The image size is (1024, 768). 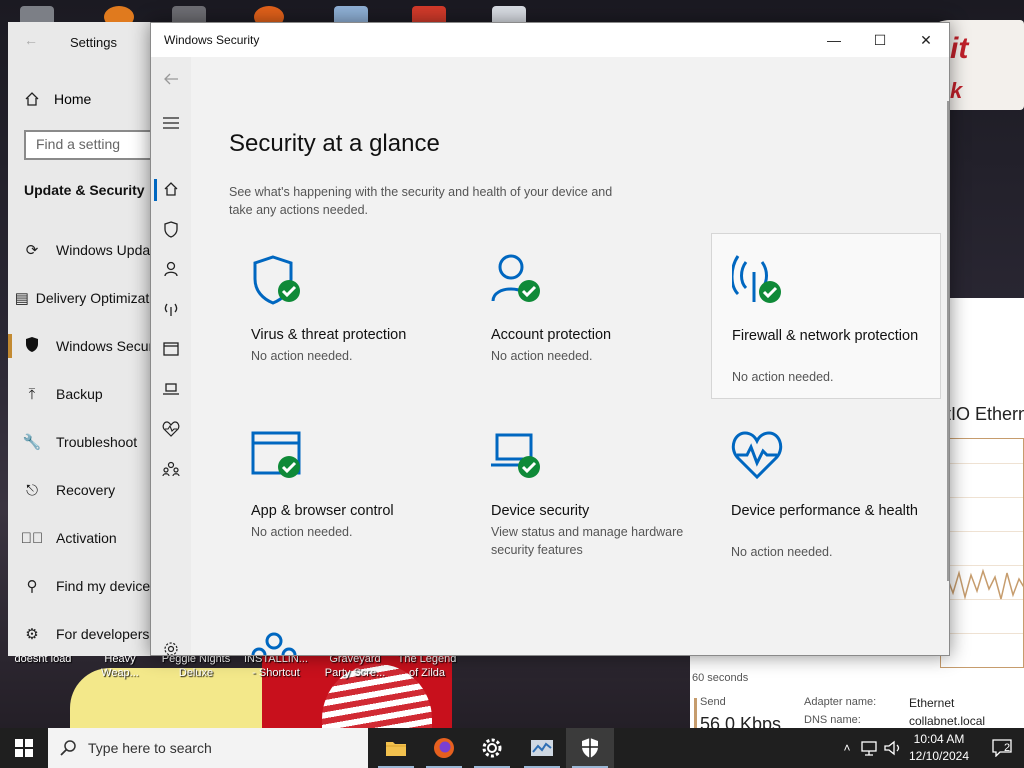 What do you see at coordinates (926, 40) in the screenshot?
I see `close-button: ✕` at bounding box center [926, 40].